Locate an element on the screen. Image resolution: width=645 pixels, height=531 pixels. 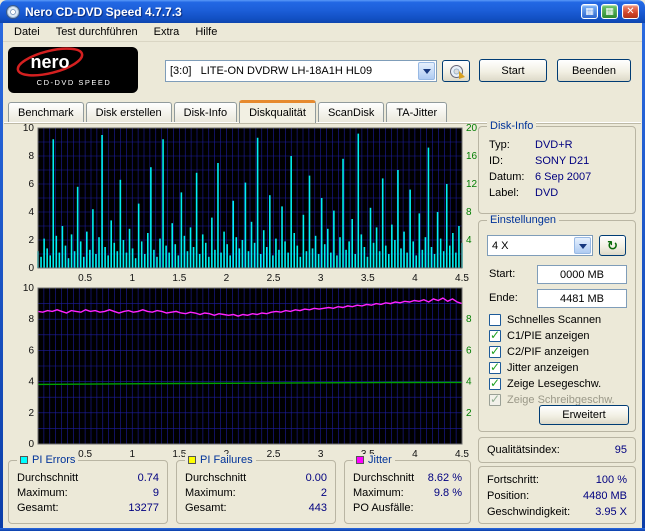
menu-bar: Datei Test durchführen Extra Hilfe is located at coordinates (322, 32).